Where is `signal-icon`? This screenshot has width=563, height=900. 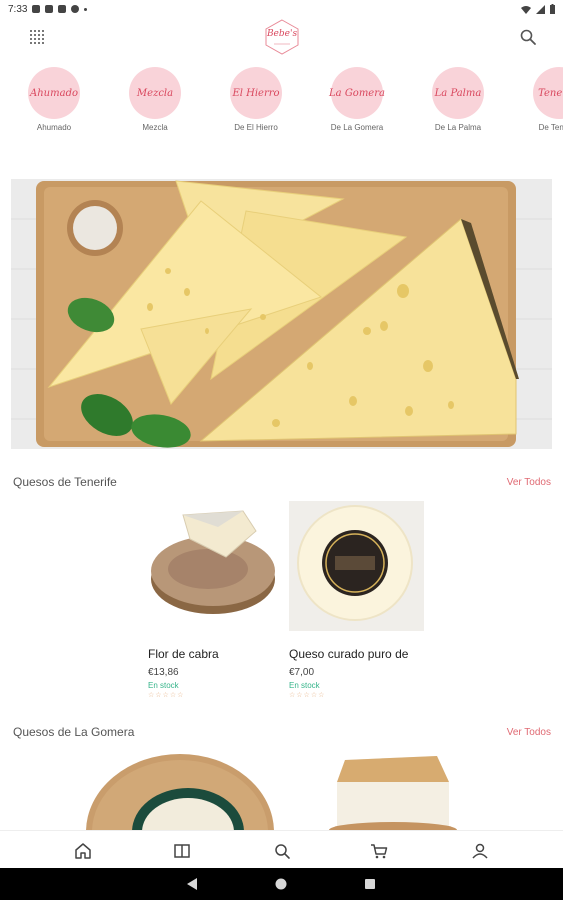
signal-icon is located at coordinates (540, 9).